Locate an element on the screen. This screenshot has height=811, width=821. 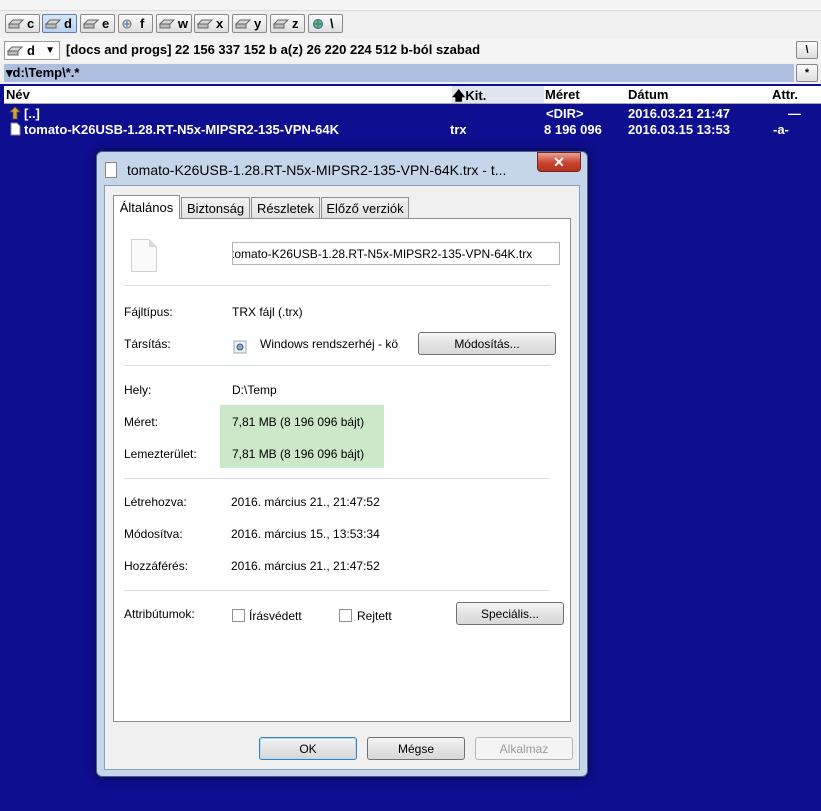
apply-button: Alkalmaz is located at coordinates (524, 748).